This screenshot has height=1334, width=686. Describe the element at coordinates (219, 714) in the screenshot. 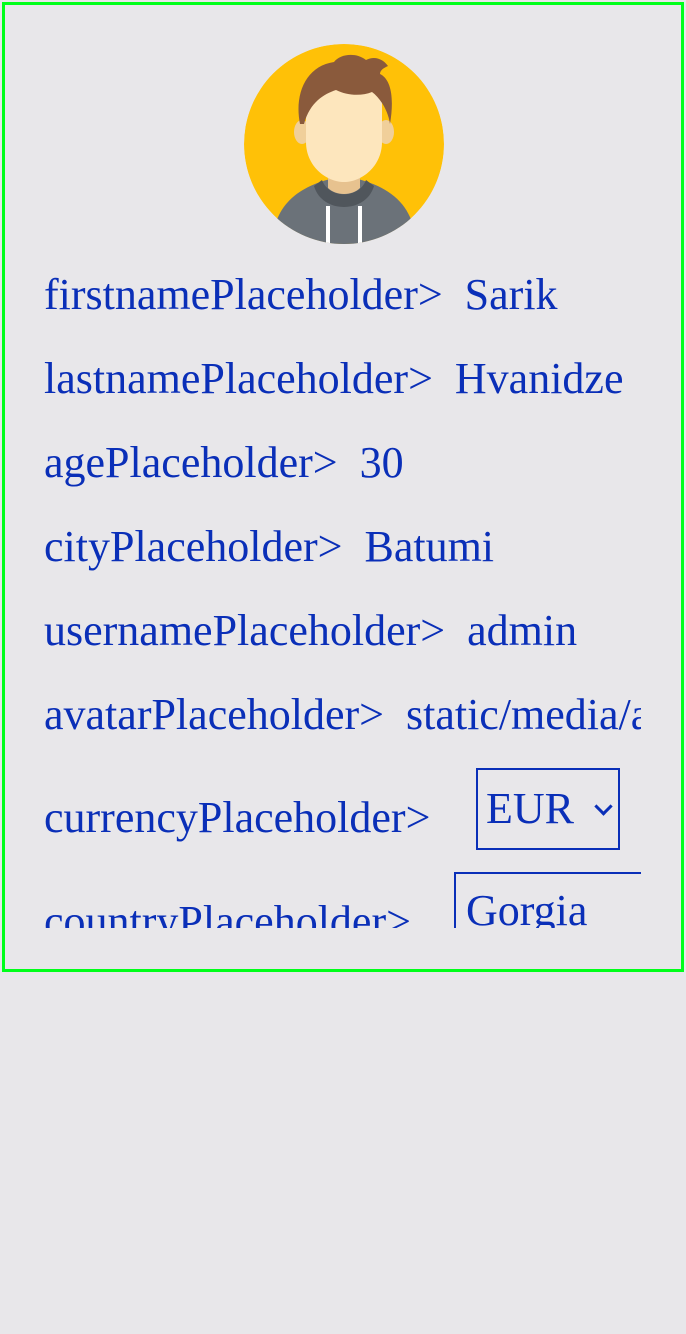

I see `field-label: avatarPlaceholder>` at that location.